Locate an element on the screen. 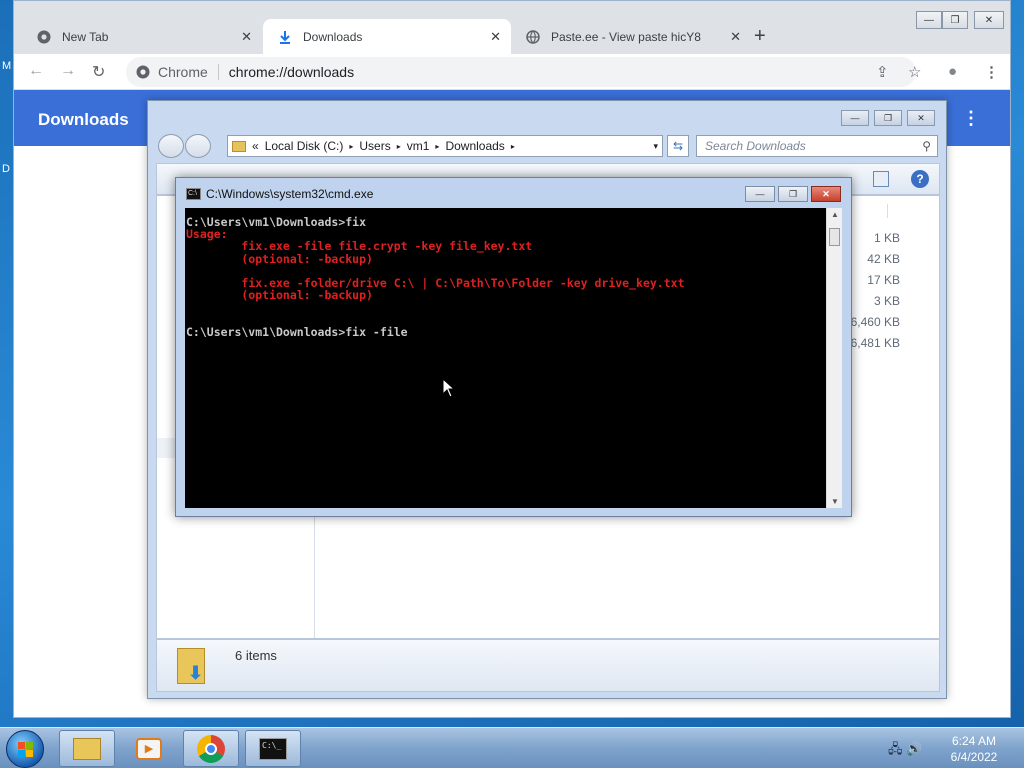  downloads-folder-icon: ⬇ is located at coordinates (191, 666).